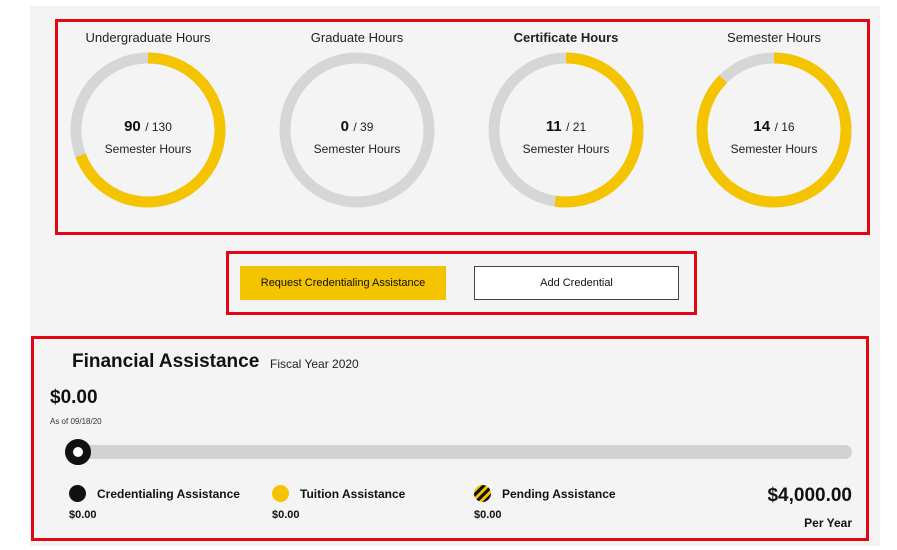 Image resolution: width=897 pixels, height=550 pixels. What do you see at coordinates (280, 493) in the screenshot?
I see `legend-dot-yellow-icon` at bounding box center [280, 493].